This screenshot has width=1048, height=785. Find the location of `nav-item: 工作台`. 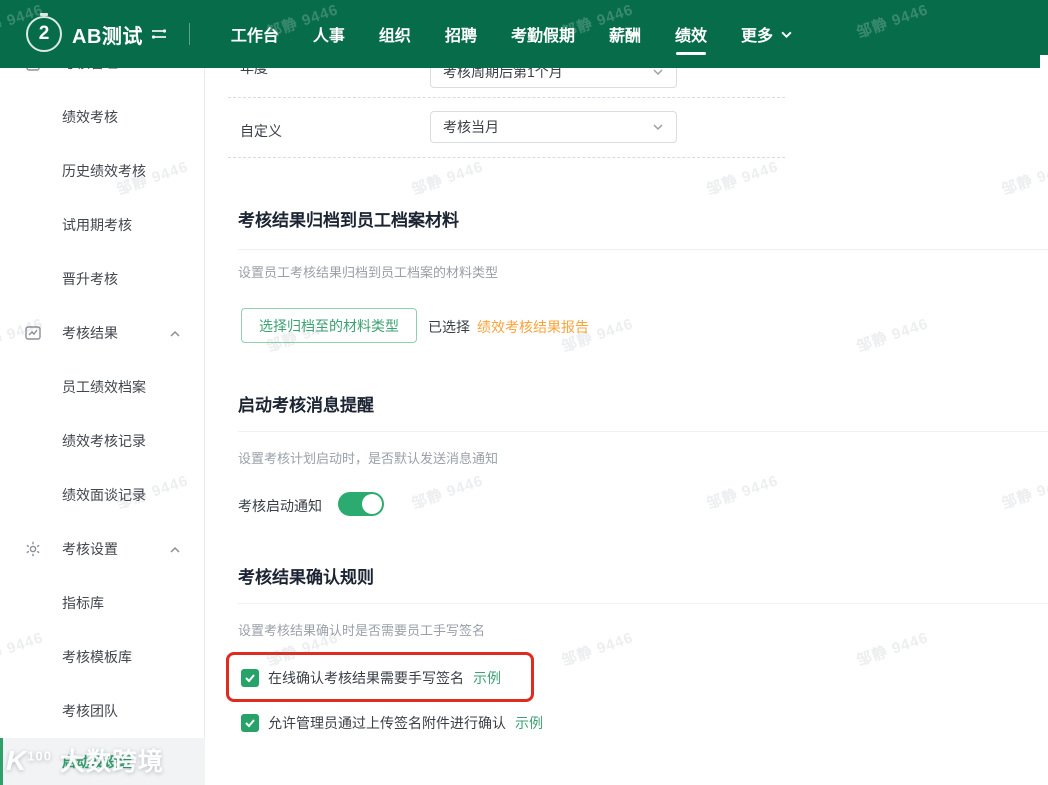

nav-item: 工作台 is located at coordinates (255, 34).